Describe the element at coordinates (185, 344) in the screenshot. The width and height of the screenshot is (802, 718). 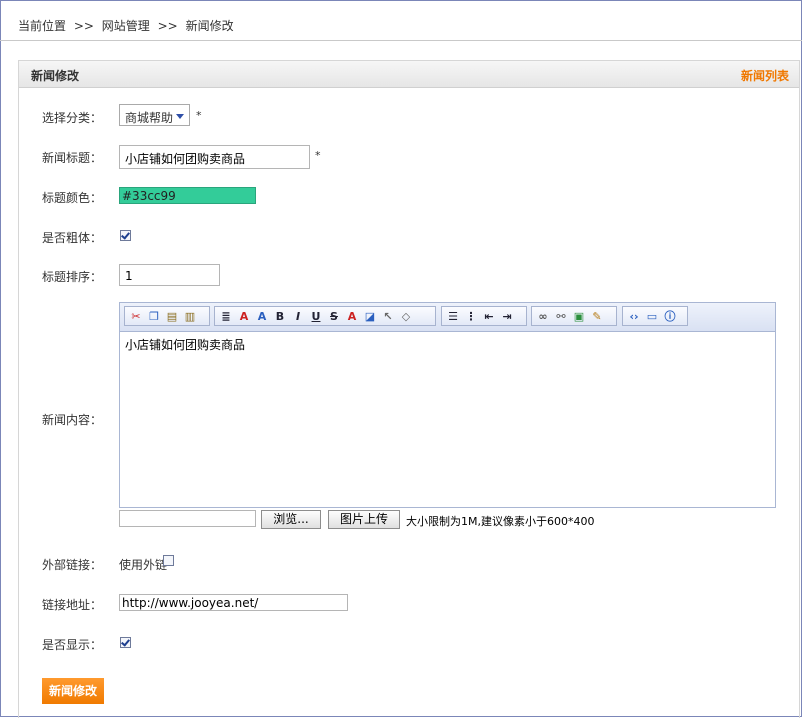
I see `editor-content: 小店铺如何团购卖商品` at that location.